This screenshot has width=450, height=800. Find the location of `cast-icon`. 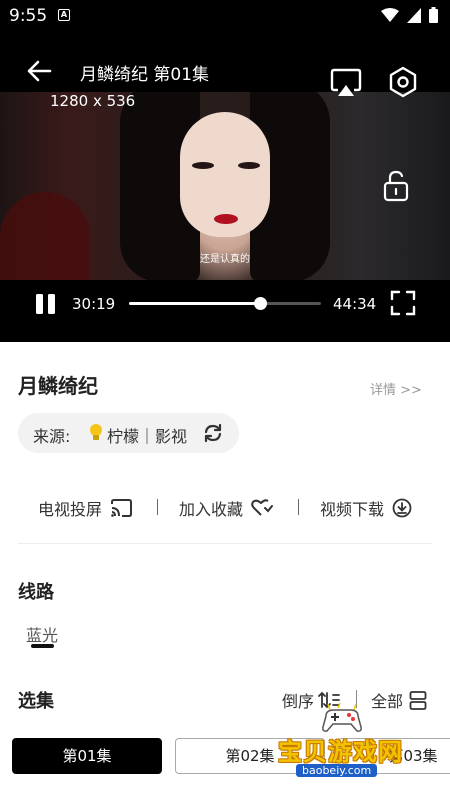

cast-icon is located at coordinates (122, 508).